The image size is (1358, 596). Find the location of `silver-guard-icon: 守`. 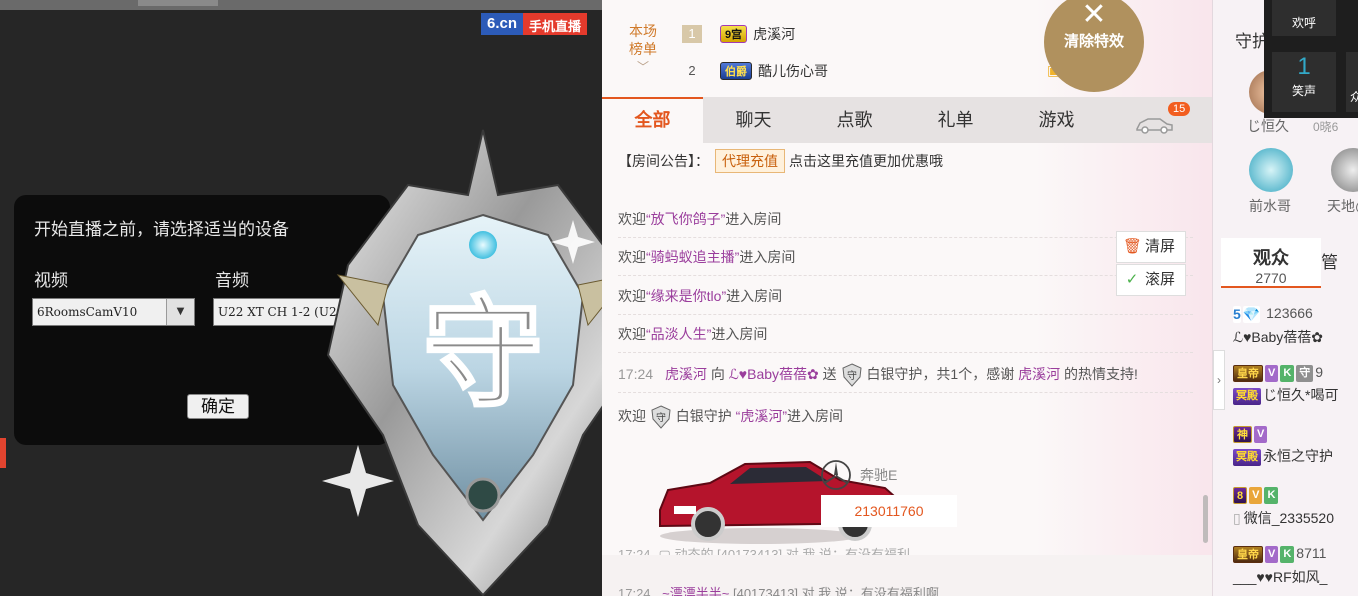

silver-guard-icon: 守 is located at coordinates (661, 417).